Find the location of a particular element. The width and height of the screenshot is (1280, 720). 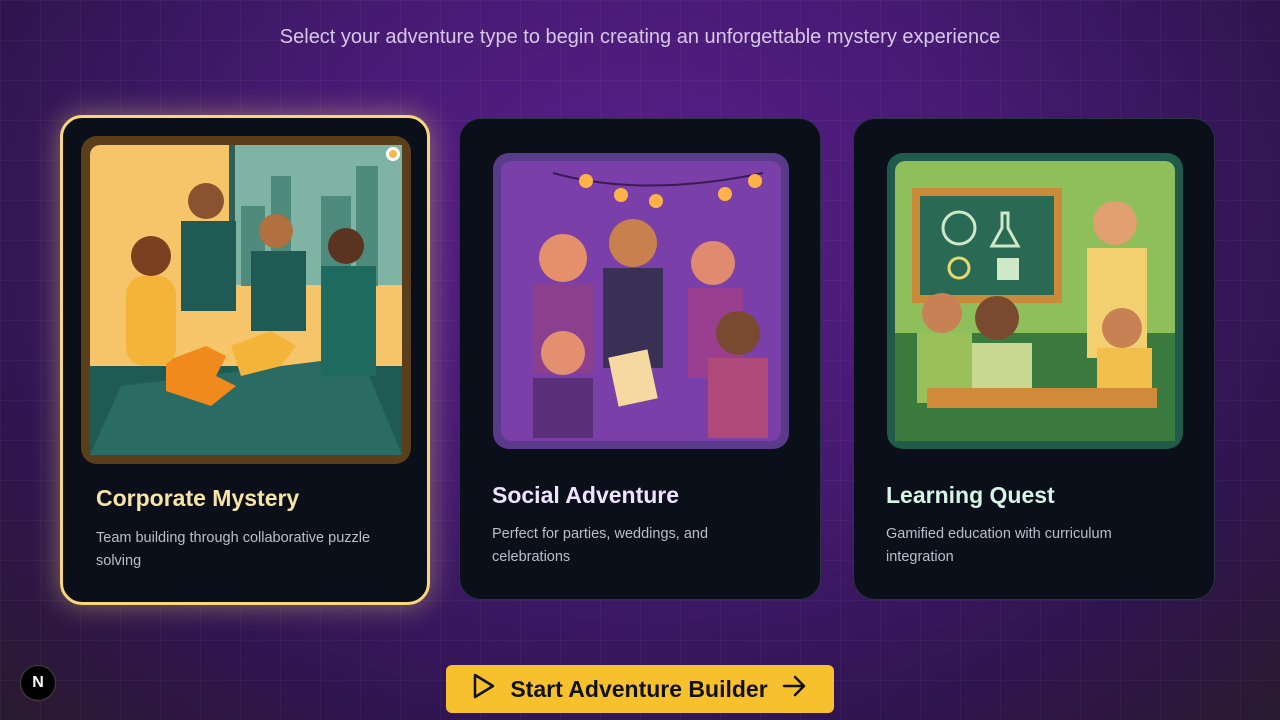

dev-tools-badge: N is located at coordinates (38, 683).